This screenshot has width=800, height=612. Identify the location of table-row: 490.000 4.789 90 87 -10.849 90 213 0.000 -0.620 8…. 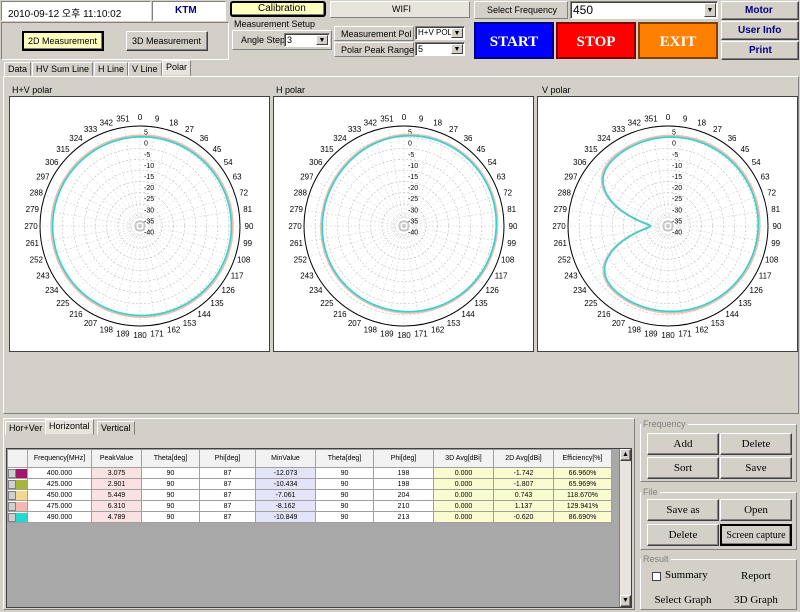
(309, 517).